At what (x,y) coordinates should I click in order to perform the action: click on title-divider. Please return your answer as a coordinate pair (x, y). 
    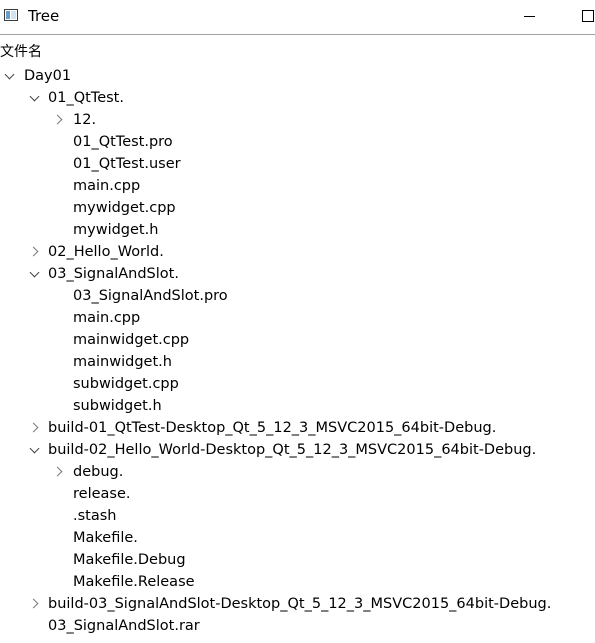
    Looking at the image, I should click on (297, 34).